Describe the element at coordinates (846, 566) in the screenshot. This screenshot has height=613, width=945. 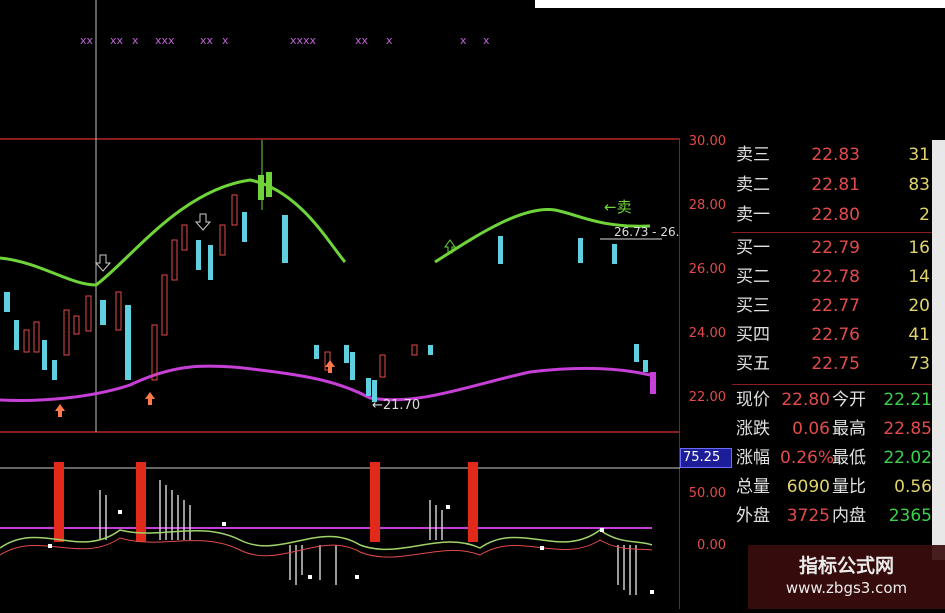
I see `watermark-title: 指标公式网` at that location.